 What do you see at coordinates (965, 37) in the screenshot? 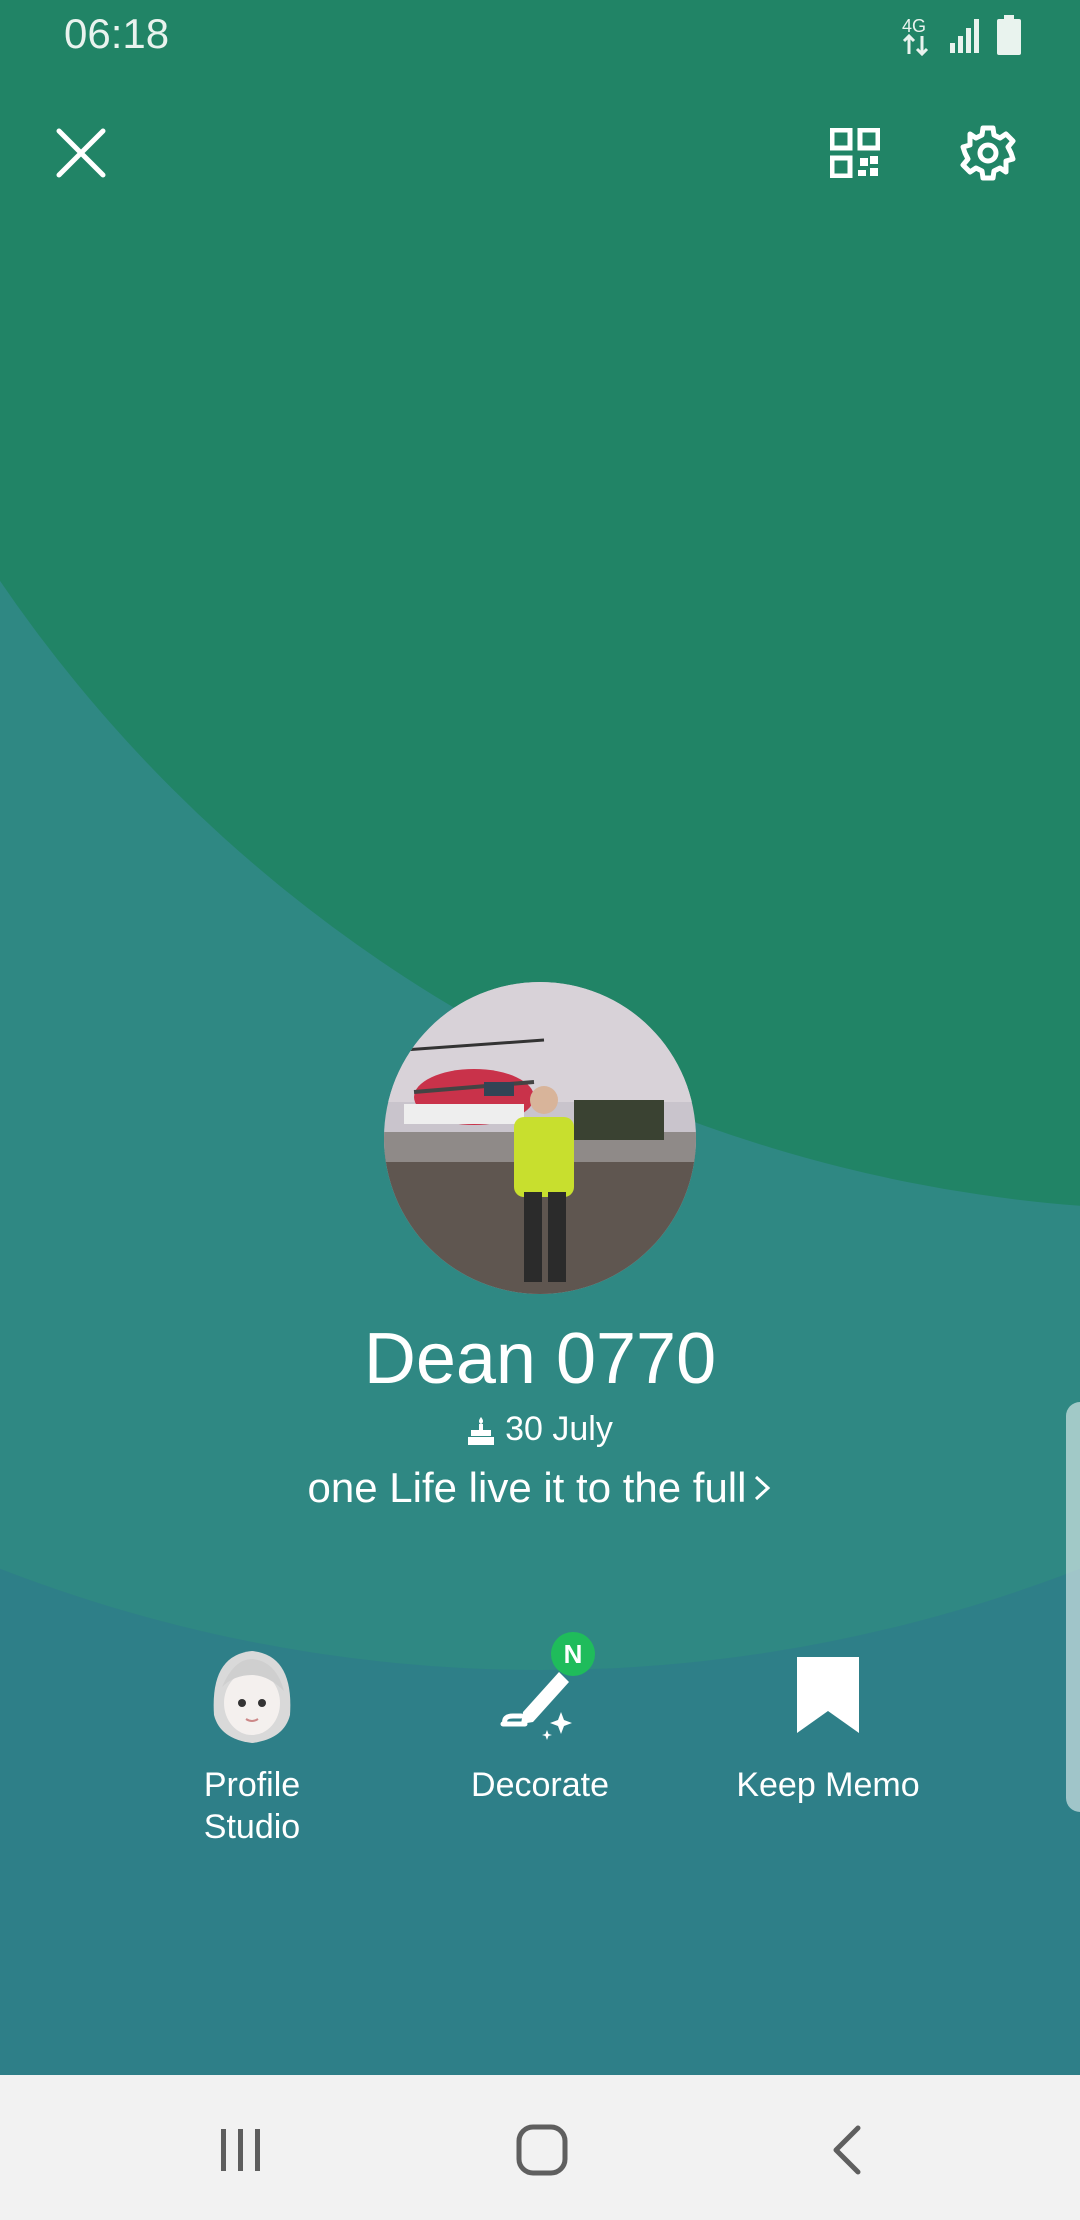
I see `signal-icon` at bounding box center [965, 37].